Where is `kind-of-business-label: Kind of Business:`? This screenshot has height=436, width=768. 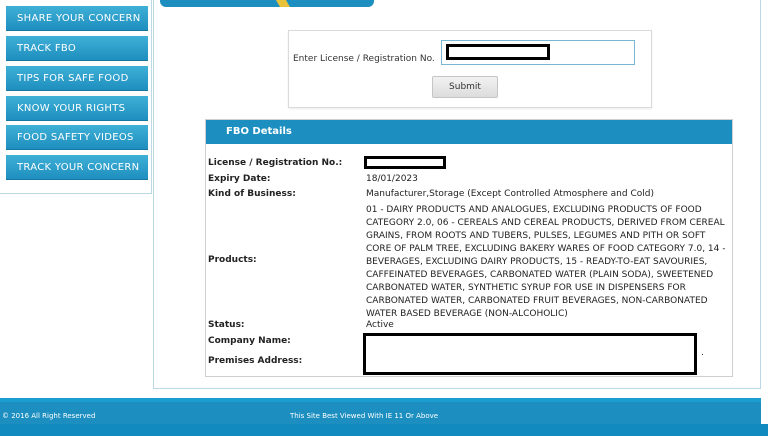
kind-of-business-label: Kind of Business: is located at coordinates (252, 194).